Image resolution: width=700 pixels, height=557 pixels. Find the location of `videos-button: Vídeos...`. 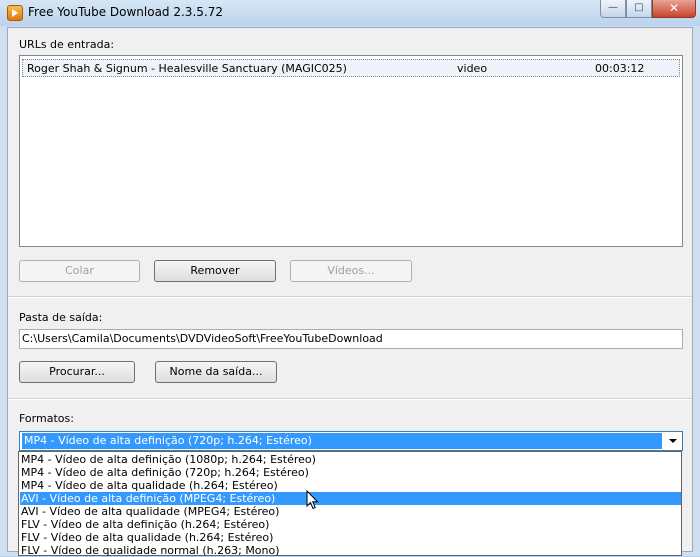

videos-button: Vídeos... is located at coordinates (351, 271).